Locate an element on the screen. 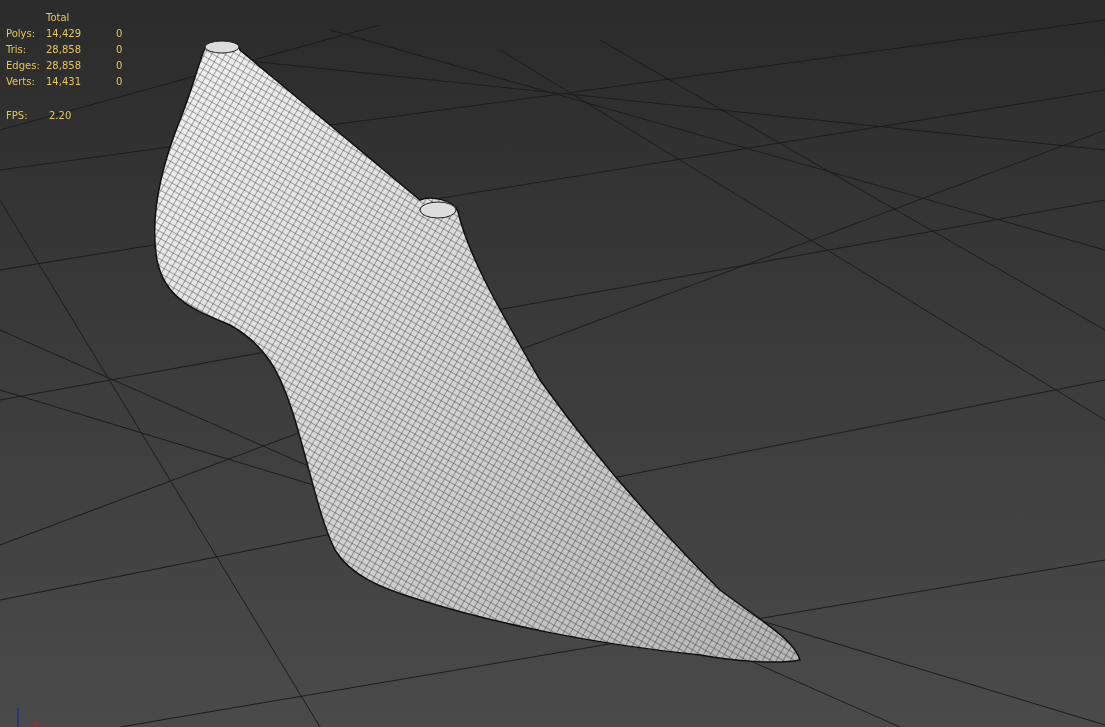 The height and width of the screenshot is (727, 1105). stat-label: Polys: is located at coordinates (21, 34).